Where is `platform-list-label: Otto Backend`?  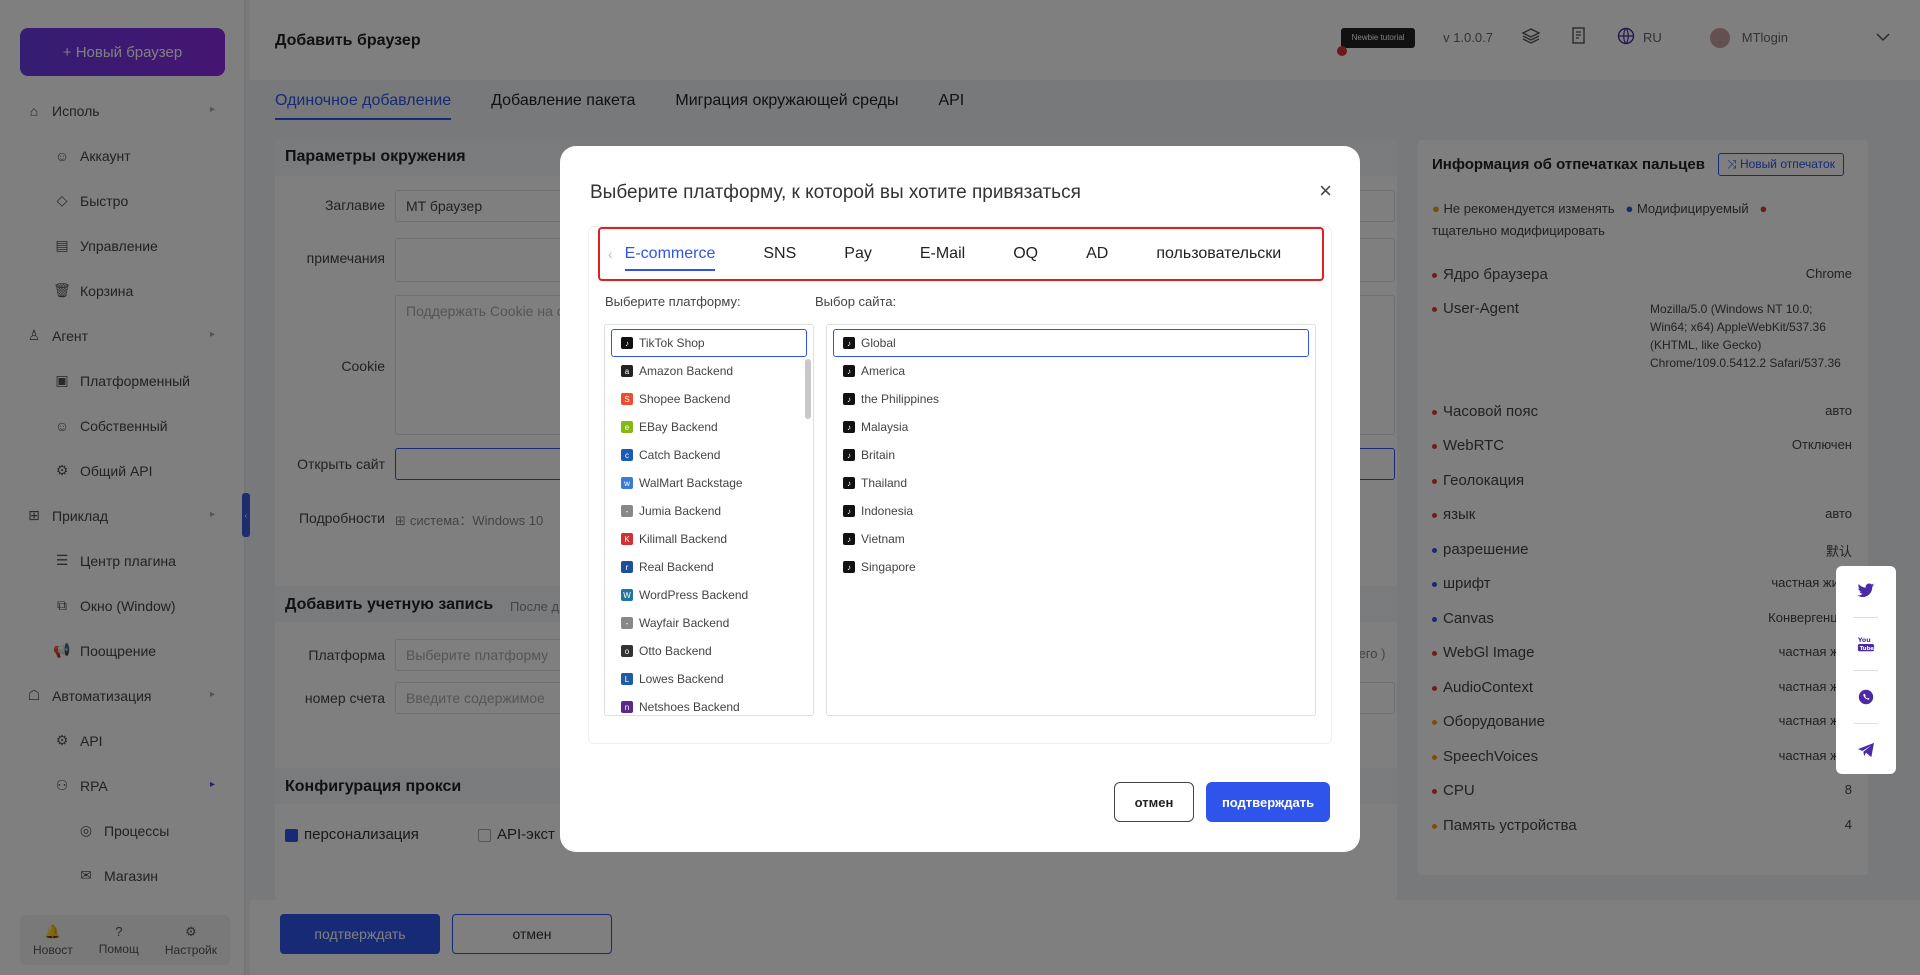 platform-list-label: Otto Backend is located at coordinates (675, 651).